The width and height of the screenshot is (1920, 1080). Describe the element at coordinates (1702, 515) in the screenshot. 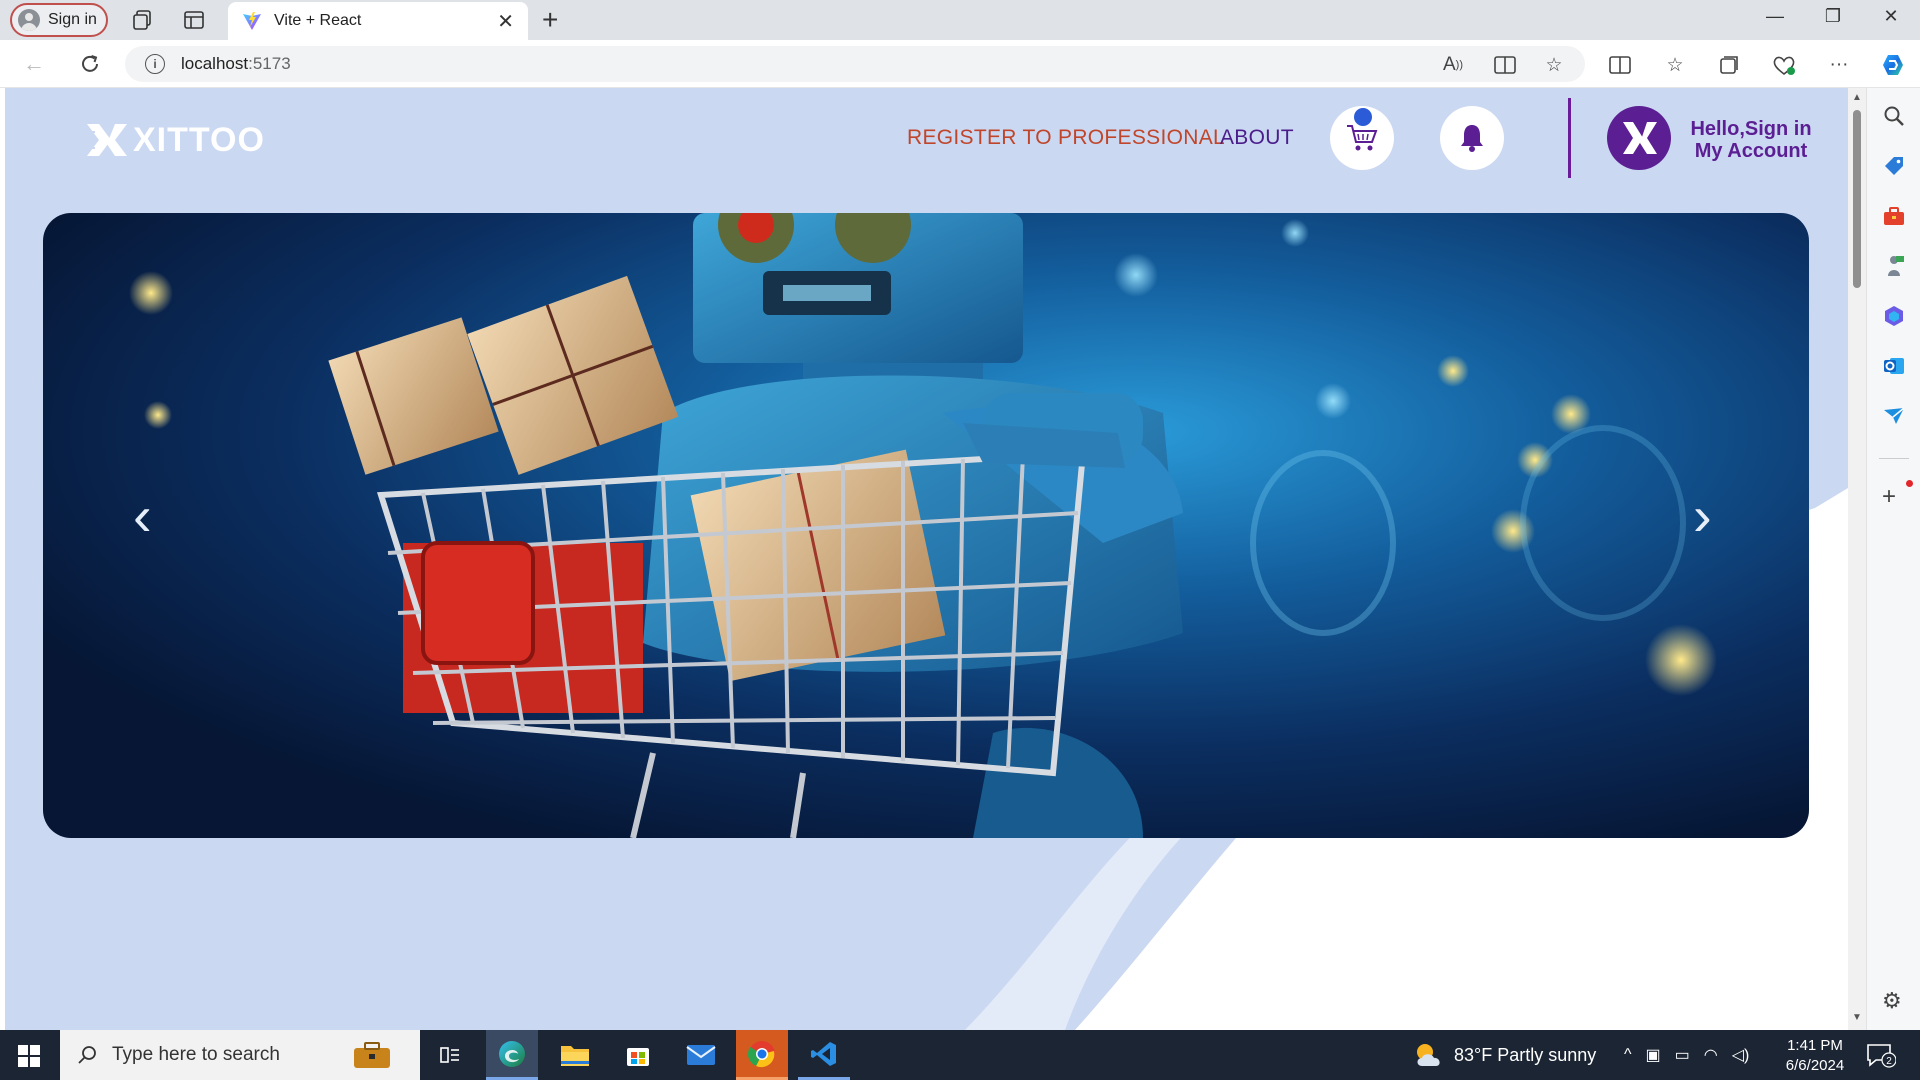

I see `carousel-next-button: ›` at that location.